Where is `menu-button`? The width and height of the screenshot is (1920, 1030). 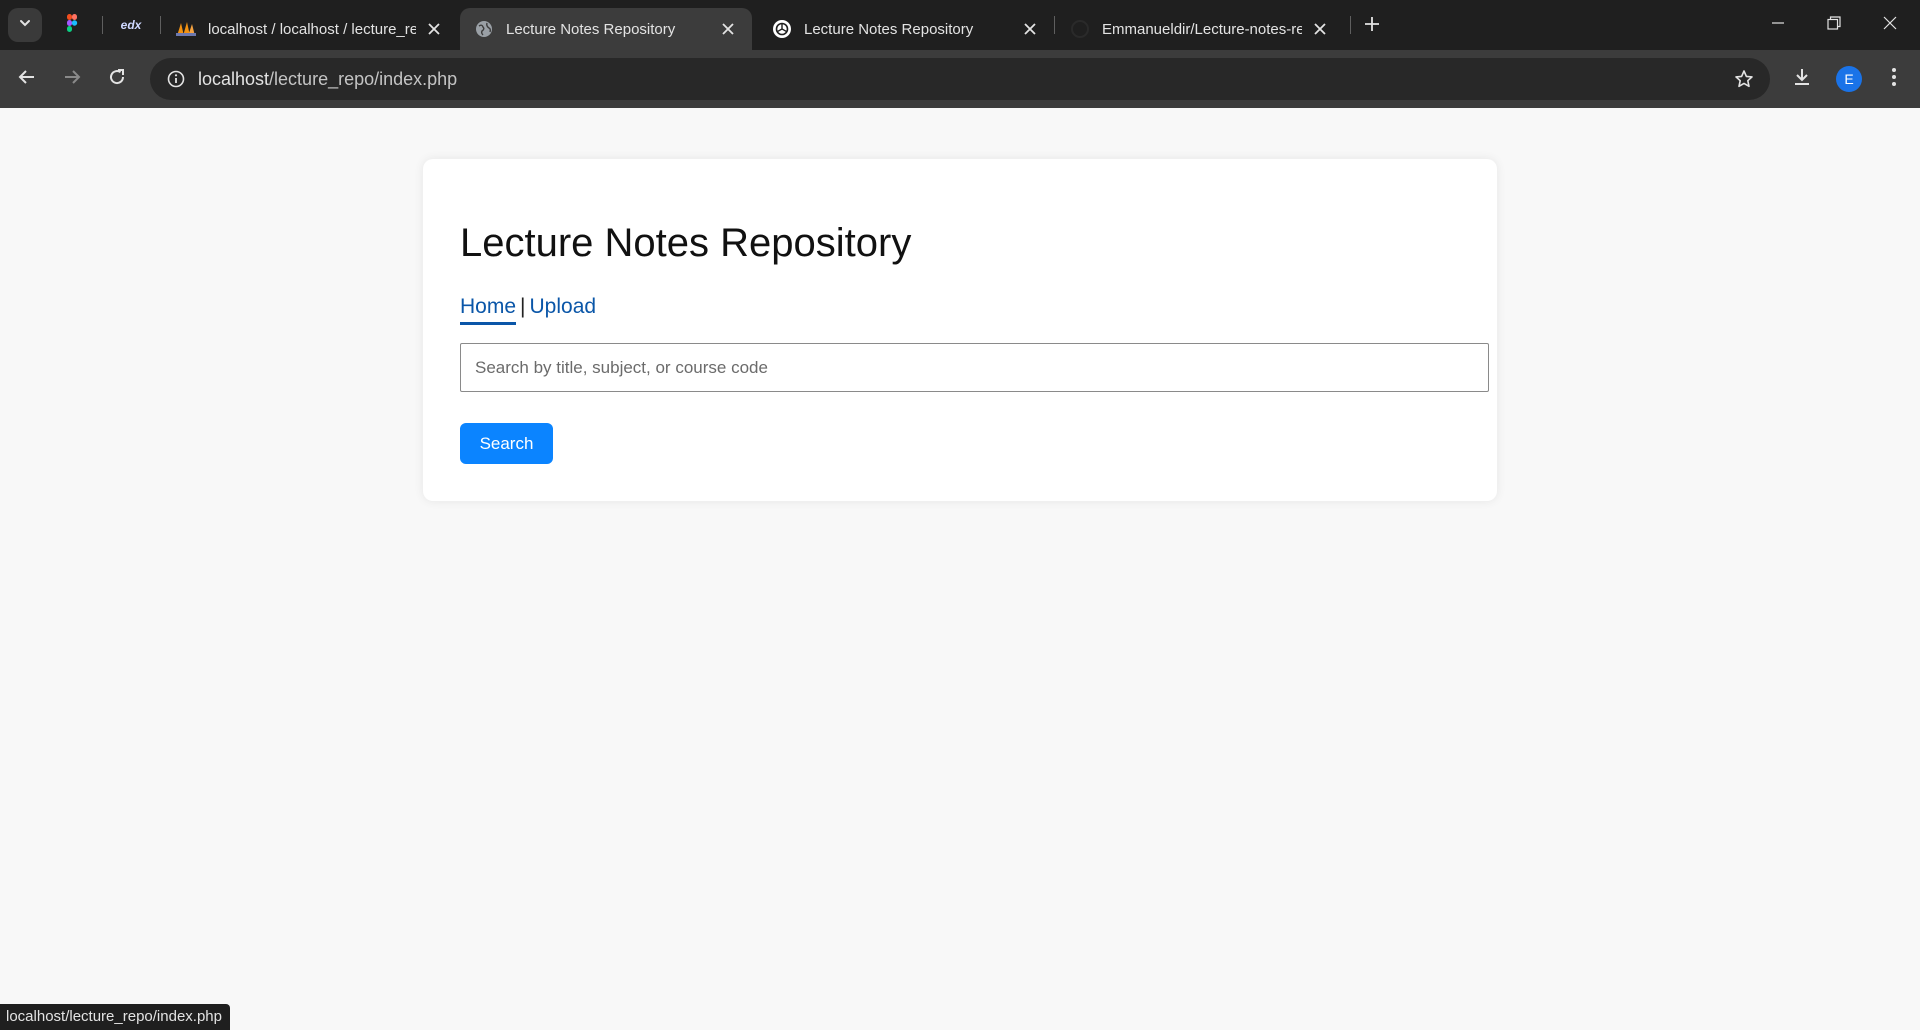
menu-button is located at coordinates (1894, 79).